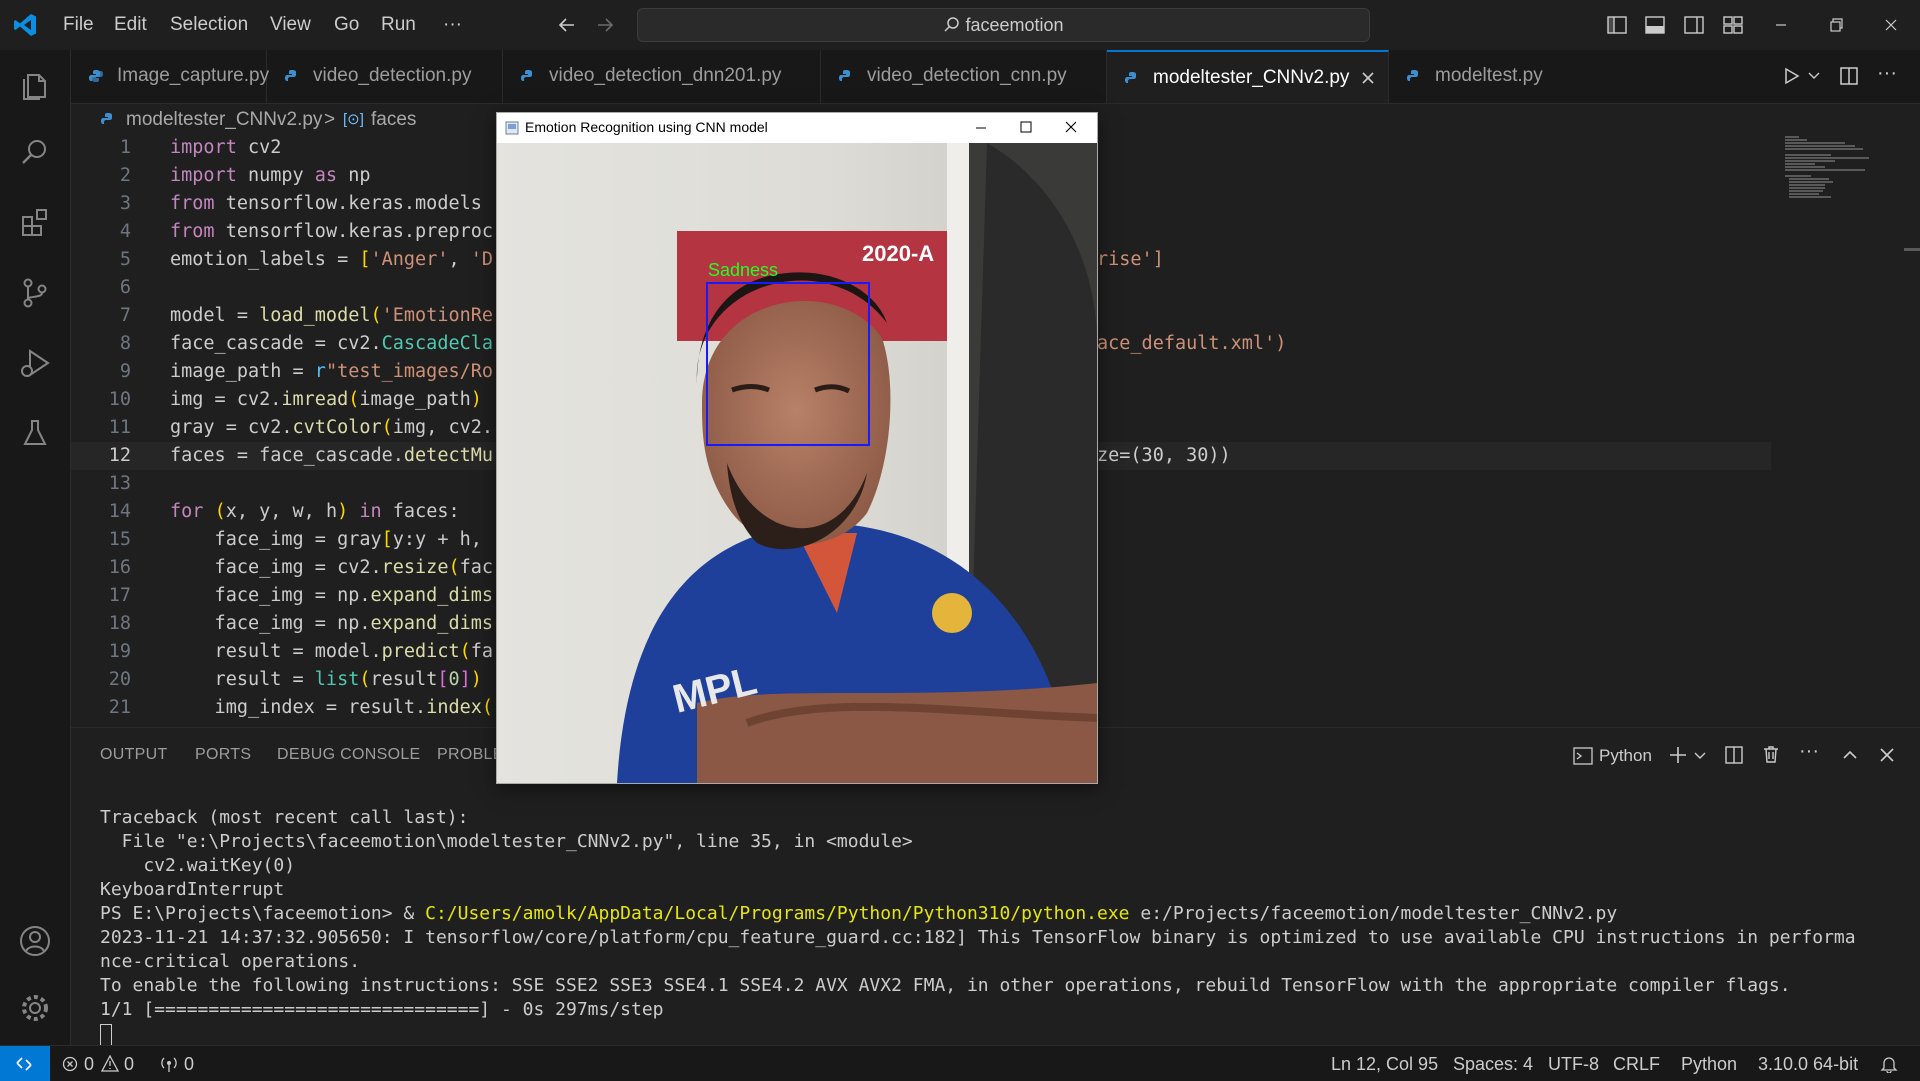  I want to click on opencv-window-title: Emotion Recognition using CNN model, so click(646, 127).